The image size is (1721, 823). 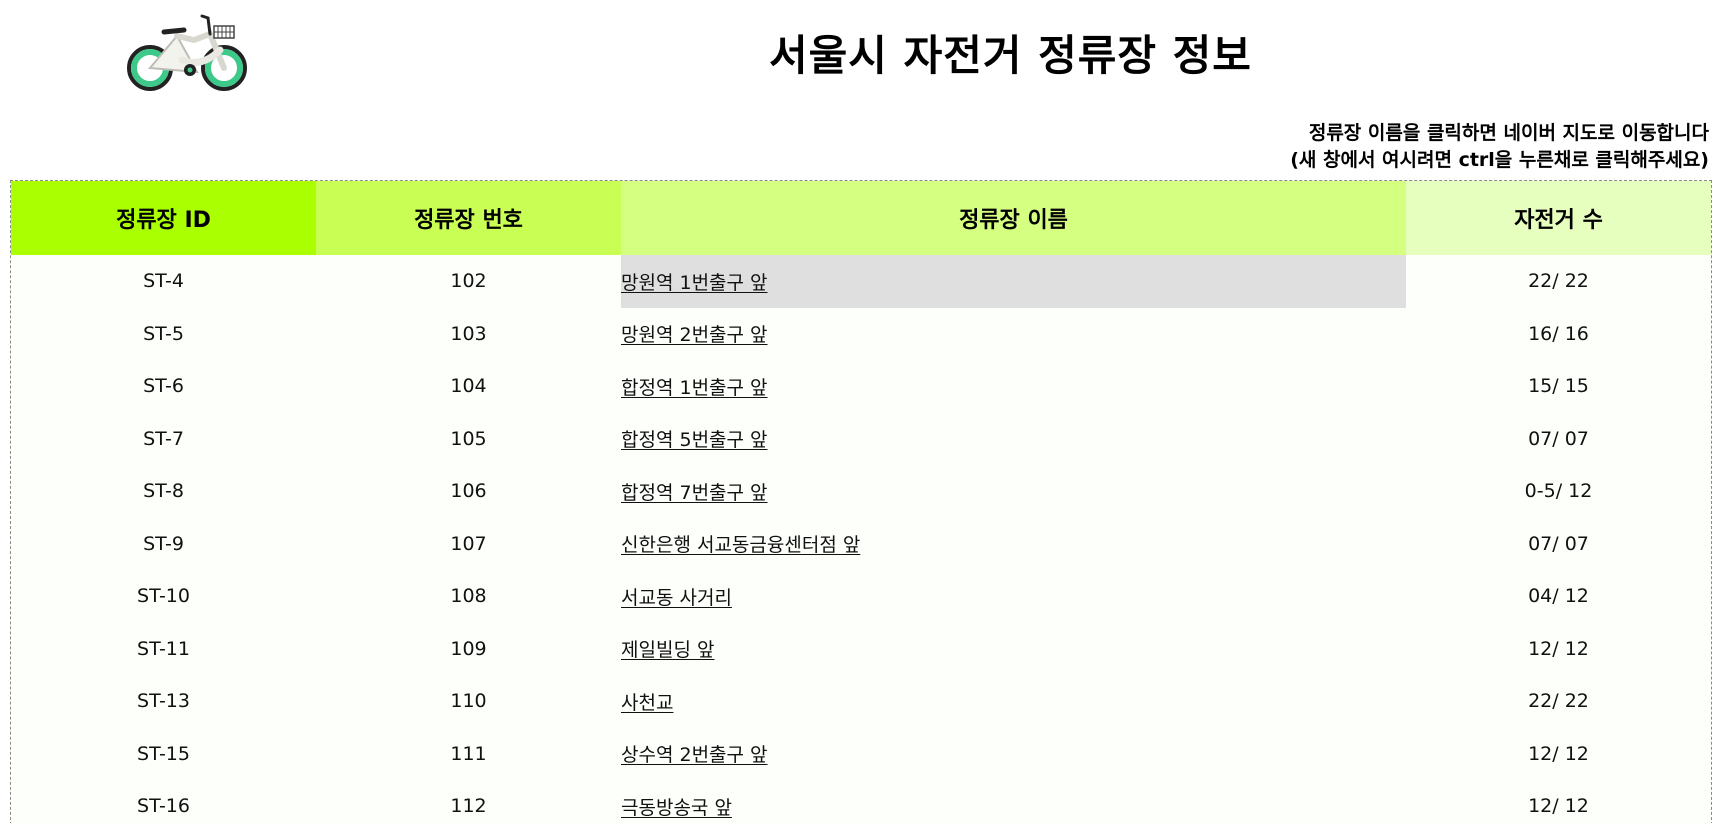 What do you see at coordinates (1013, 491) in the screenshot?
I see `station-name-cell: 합정역 7번출구 앞` at bounding box center [1013, 491].